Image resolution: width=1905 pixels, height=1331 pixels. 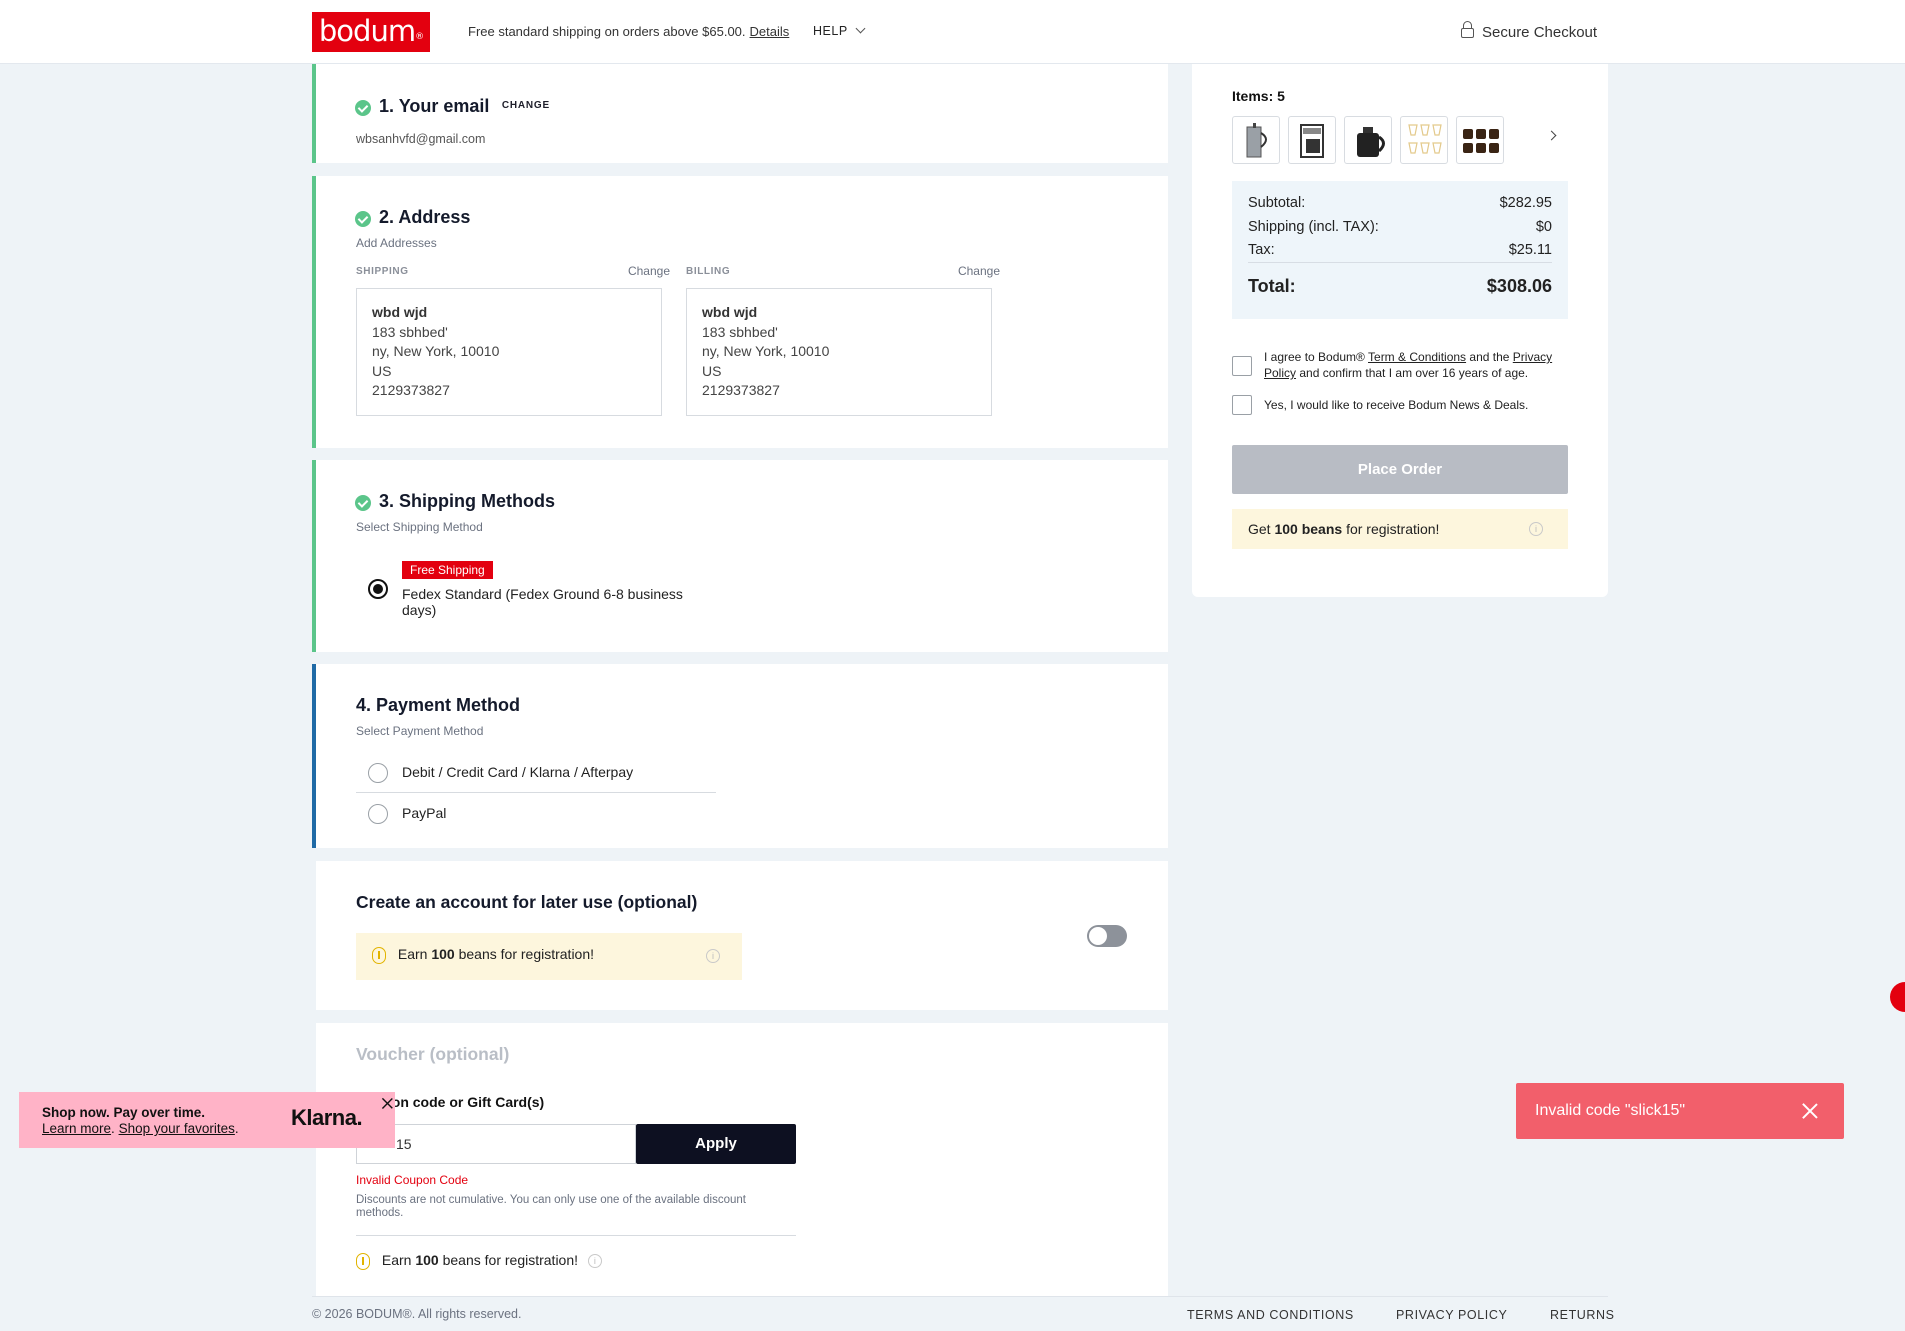 What do you see at coordinates (1280, 373) in the screenshot?
I see `privacy-link-continued: Policy` at bounding box center [1280, 373].